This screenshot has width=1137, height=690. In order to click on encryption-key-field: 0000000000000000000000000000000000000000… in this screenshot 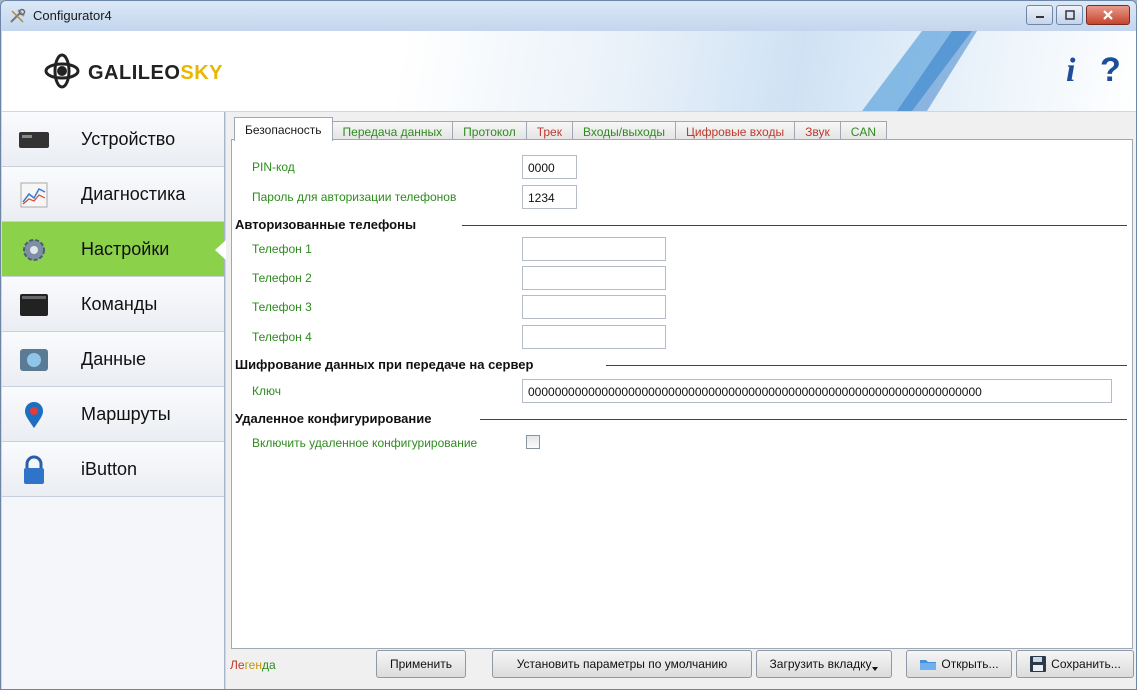, I will do `click(817, 391)`.